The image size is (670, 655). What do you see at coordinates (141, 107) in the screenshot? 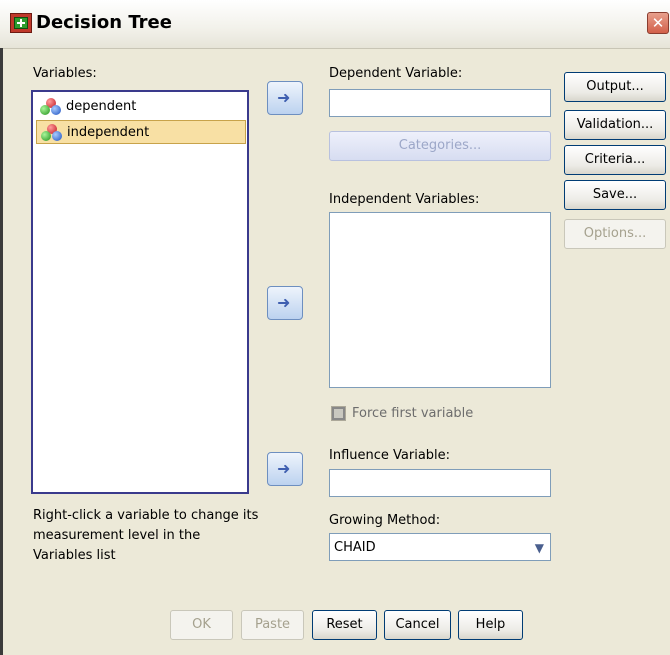
I see `variable-item-dependent: dependent` at bounding box center [141, 107].